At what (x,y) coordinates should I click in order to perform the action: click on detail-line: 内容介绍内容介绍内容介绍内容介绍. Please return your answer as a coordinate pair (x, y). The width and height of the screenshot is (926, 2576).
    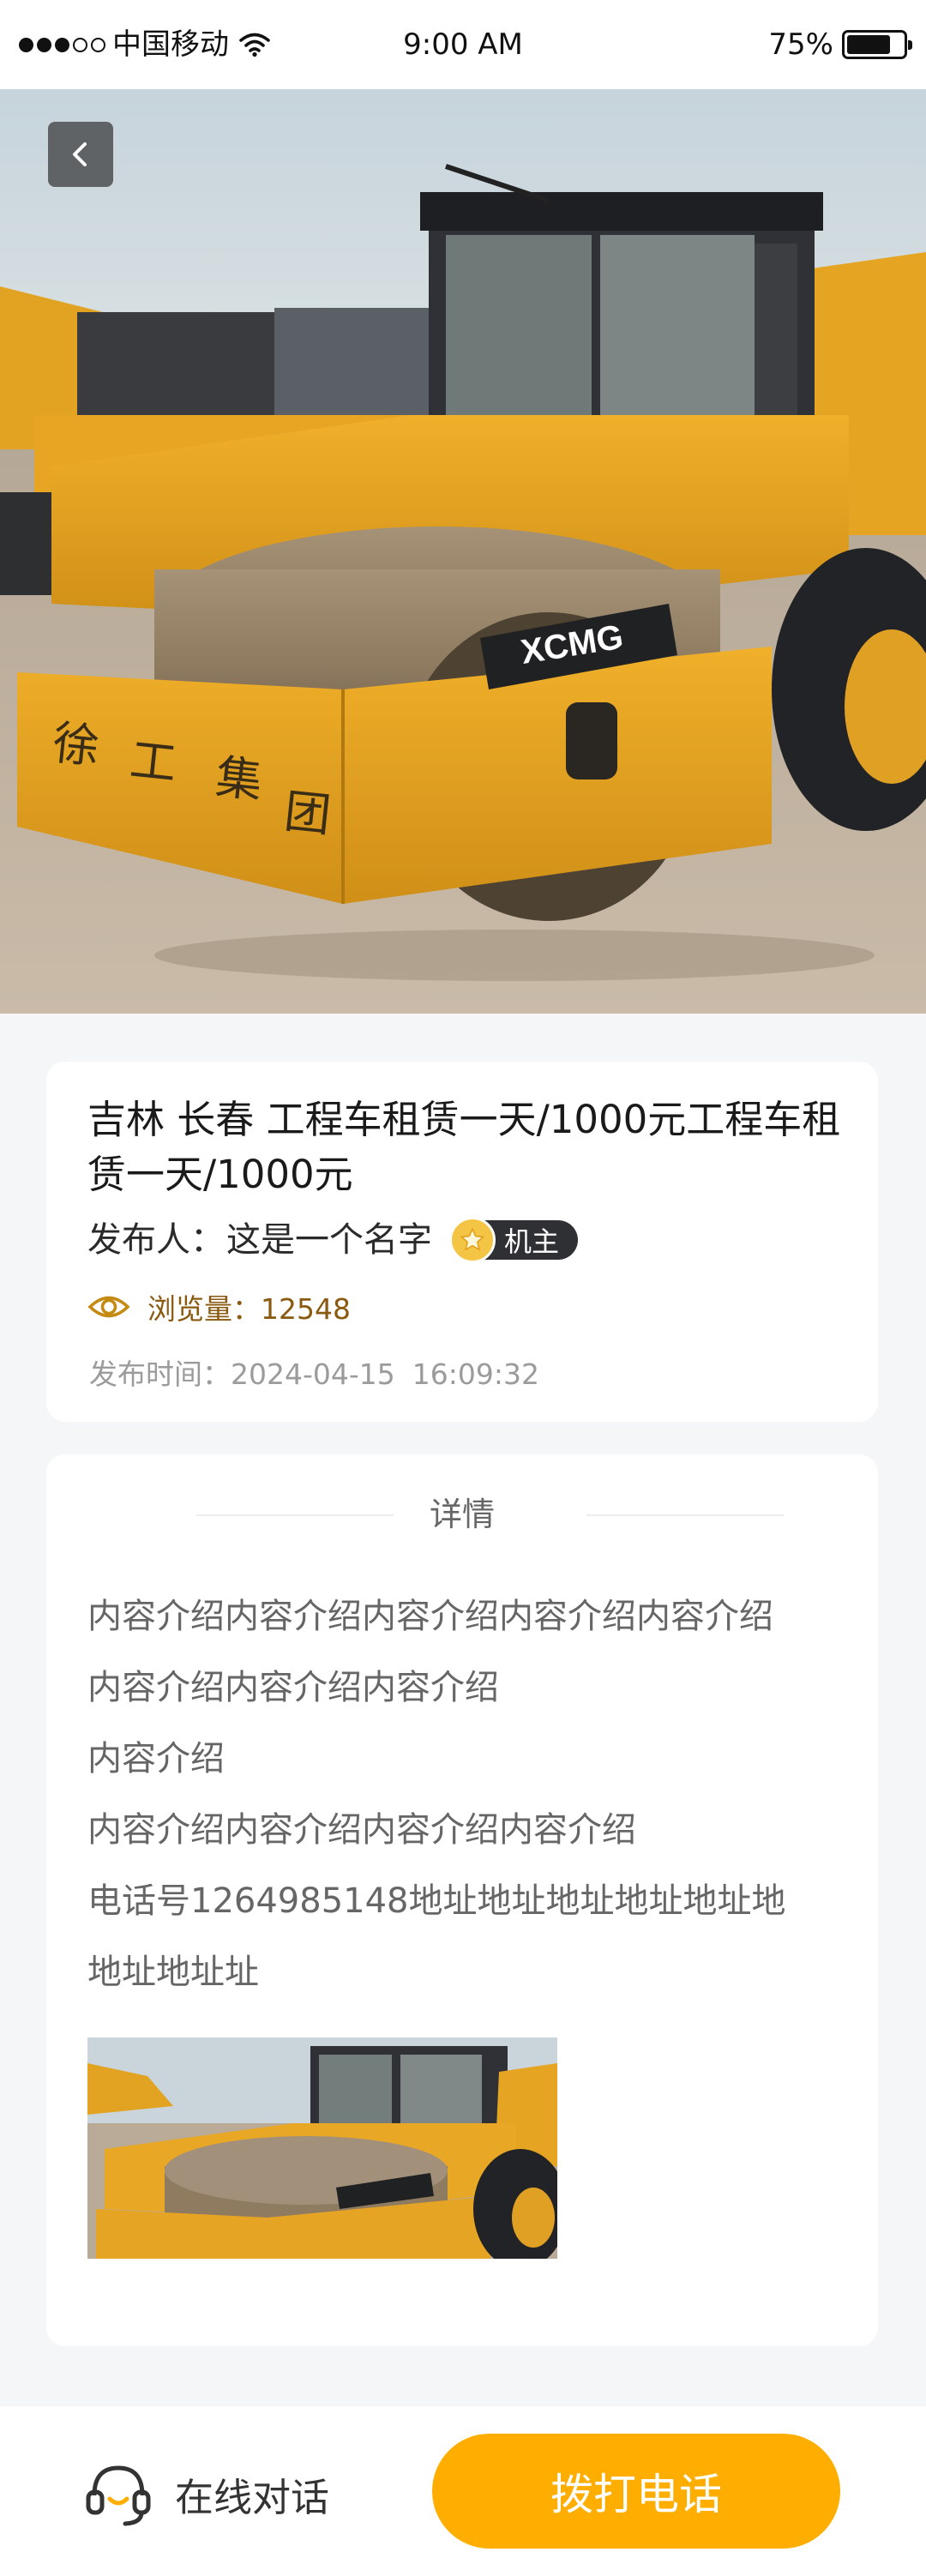
    Looking at the image, I should click on (361, 1830).